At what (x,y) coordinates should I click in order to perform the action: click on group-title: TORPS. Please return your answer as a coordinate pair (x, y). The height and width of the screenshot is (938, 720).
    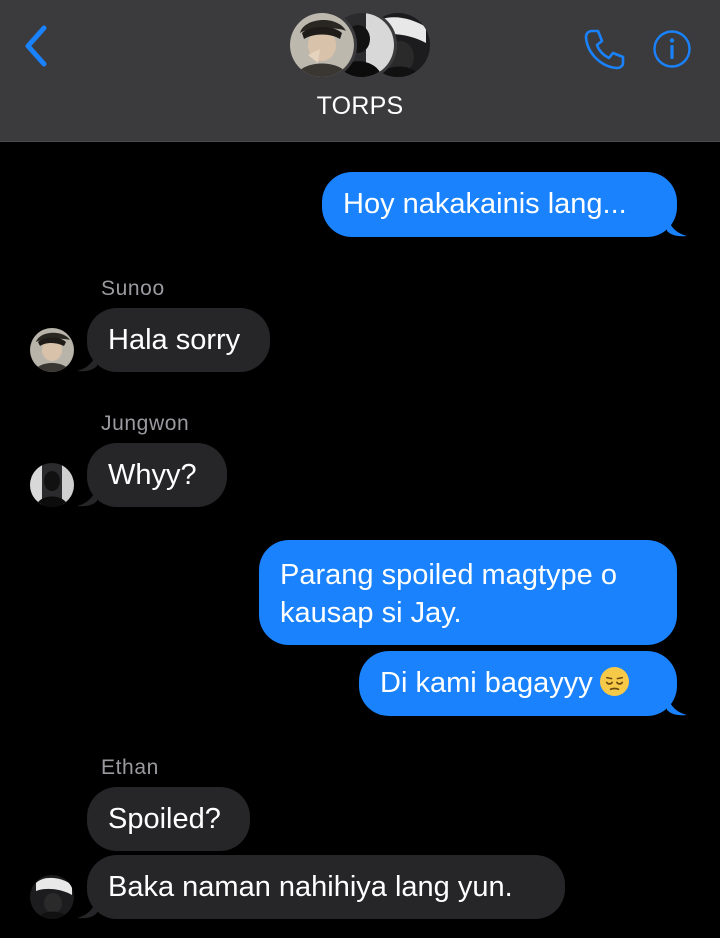
    Looking at the image, I should click on (360, 106).